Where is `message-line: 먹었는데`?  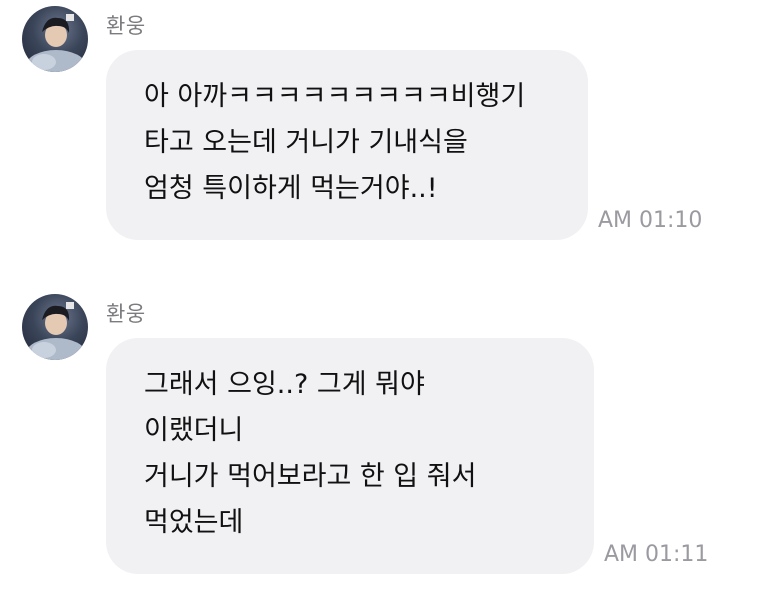 message-line: 먹었는데 is located at coordinates (194, 522).